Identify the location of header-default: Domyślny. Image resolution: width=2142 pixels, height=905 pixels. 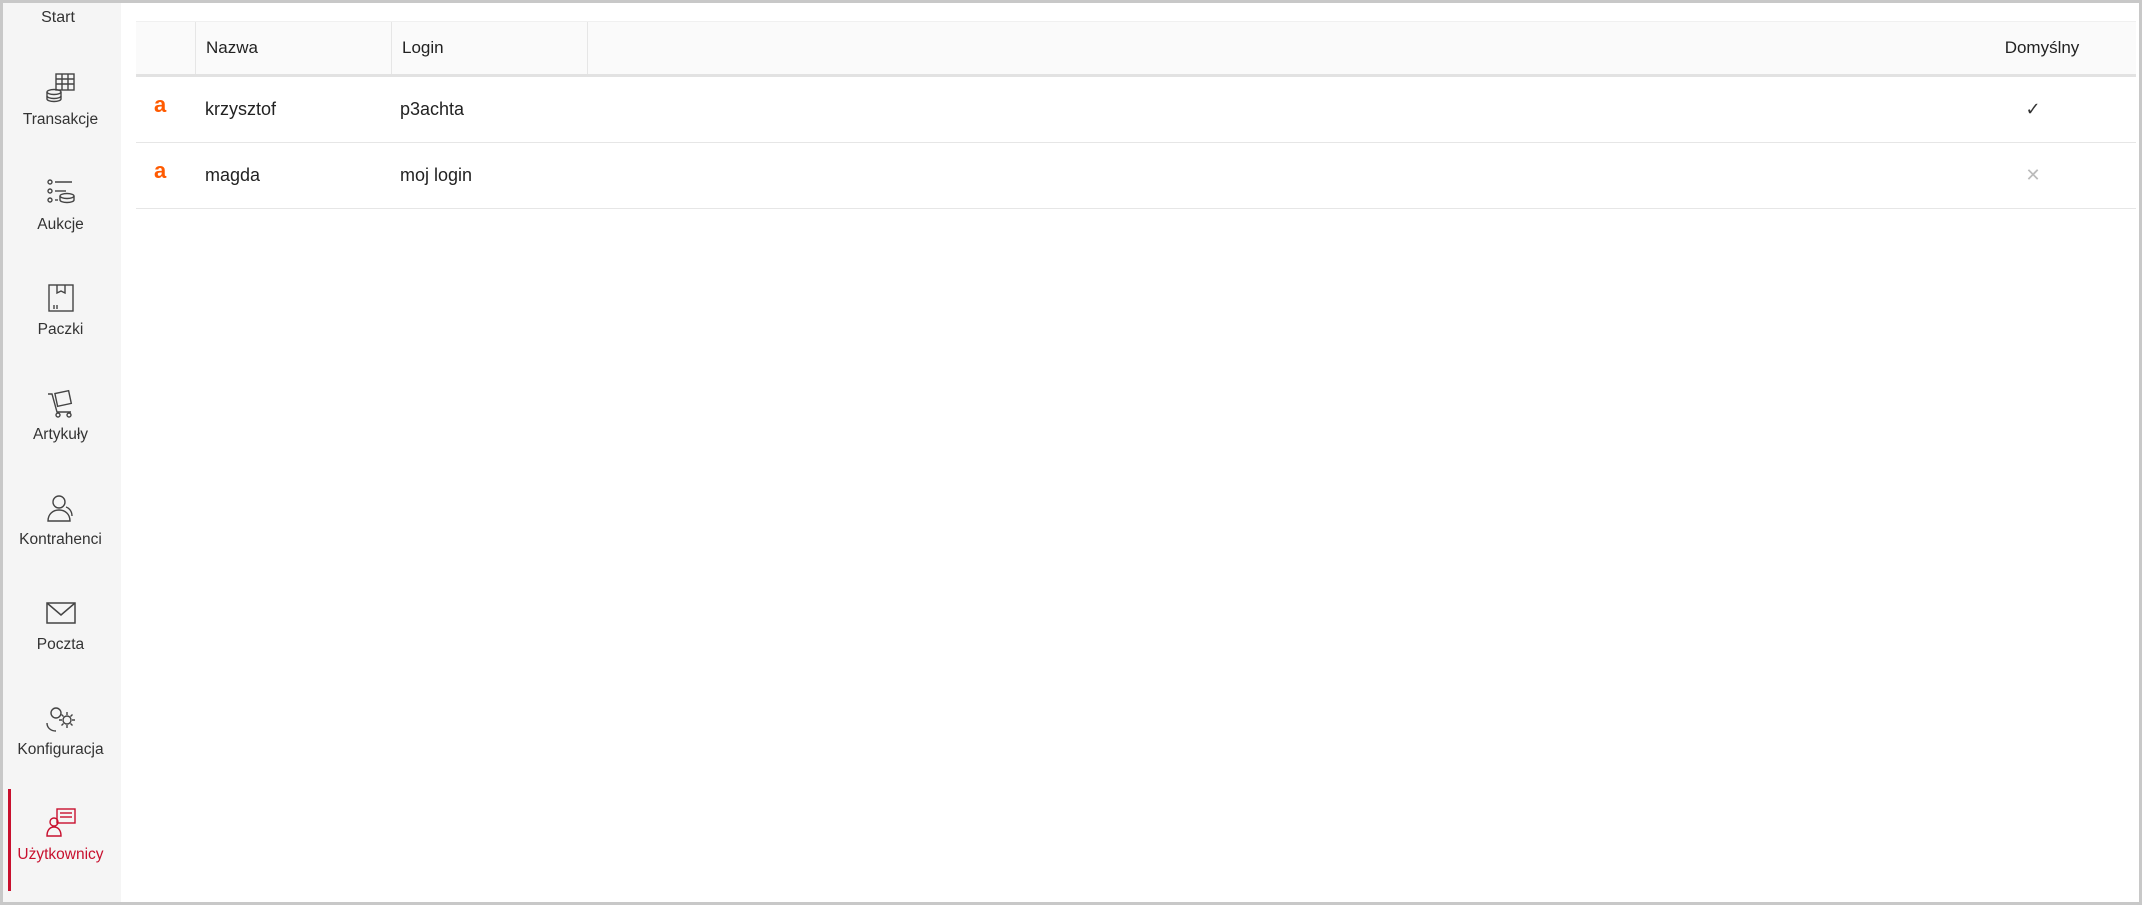
(2042, 48).